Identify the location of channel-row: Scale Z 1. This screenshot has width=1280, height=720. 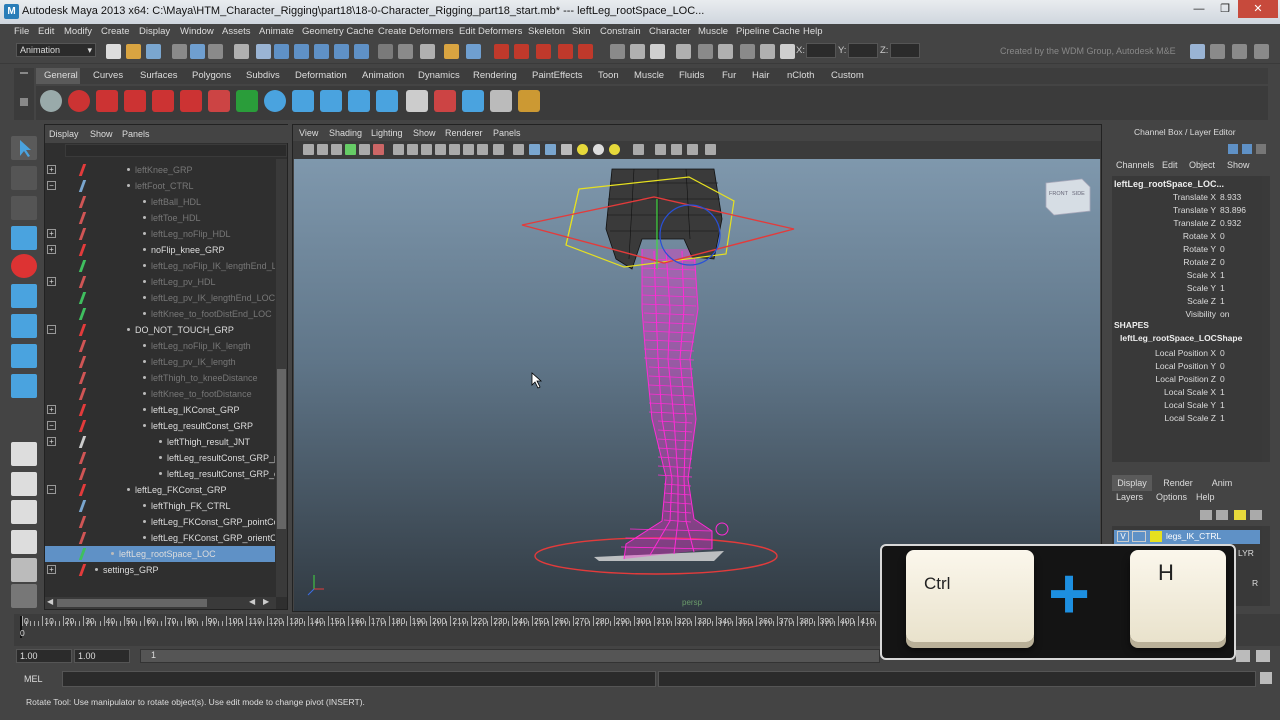
(1190, 302).